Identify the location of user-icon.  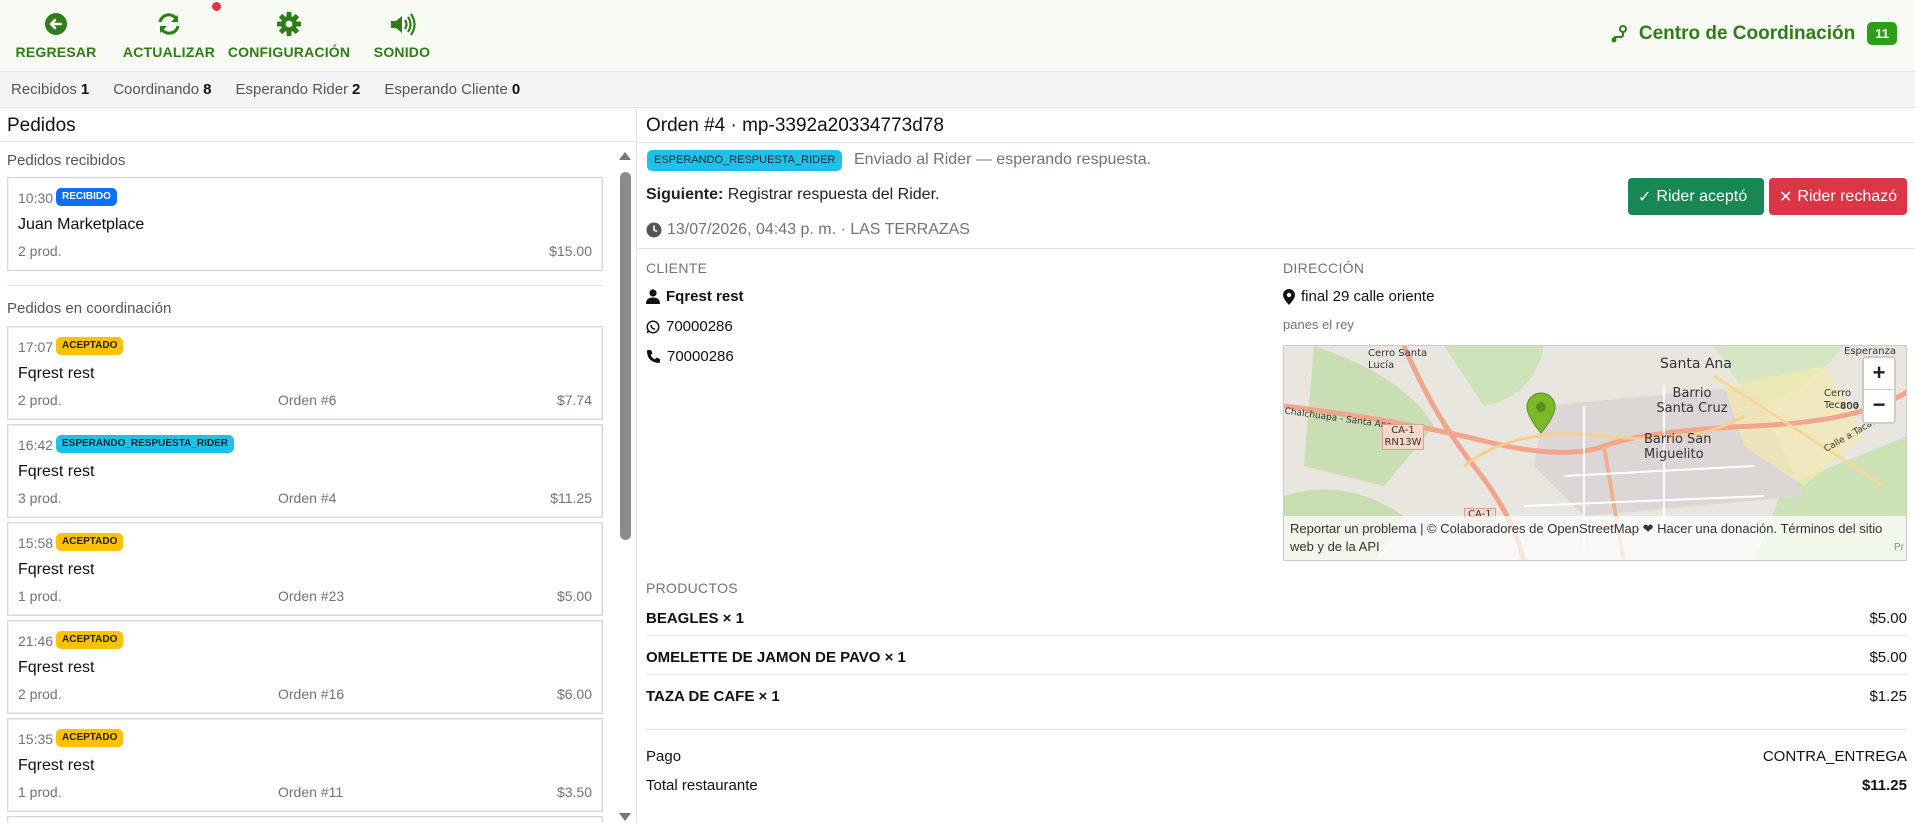
(653, 296).